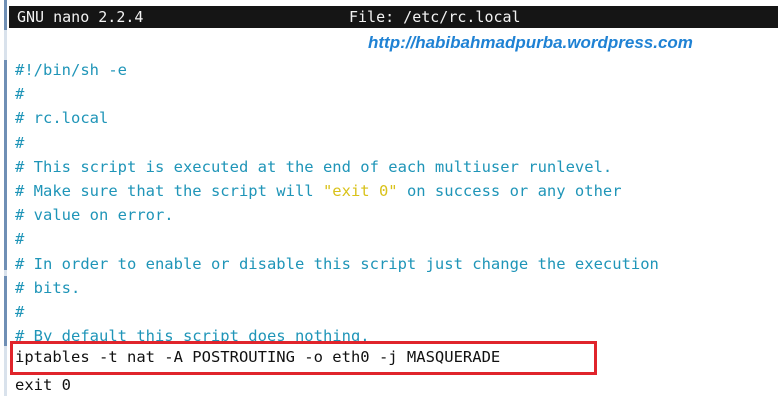 The height and width of the screenshot is (396, 778). I want to click on nano-title-bar: GNU nano 2.2.4 File: /etc/rc.local, so click(393, 17).